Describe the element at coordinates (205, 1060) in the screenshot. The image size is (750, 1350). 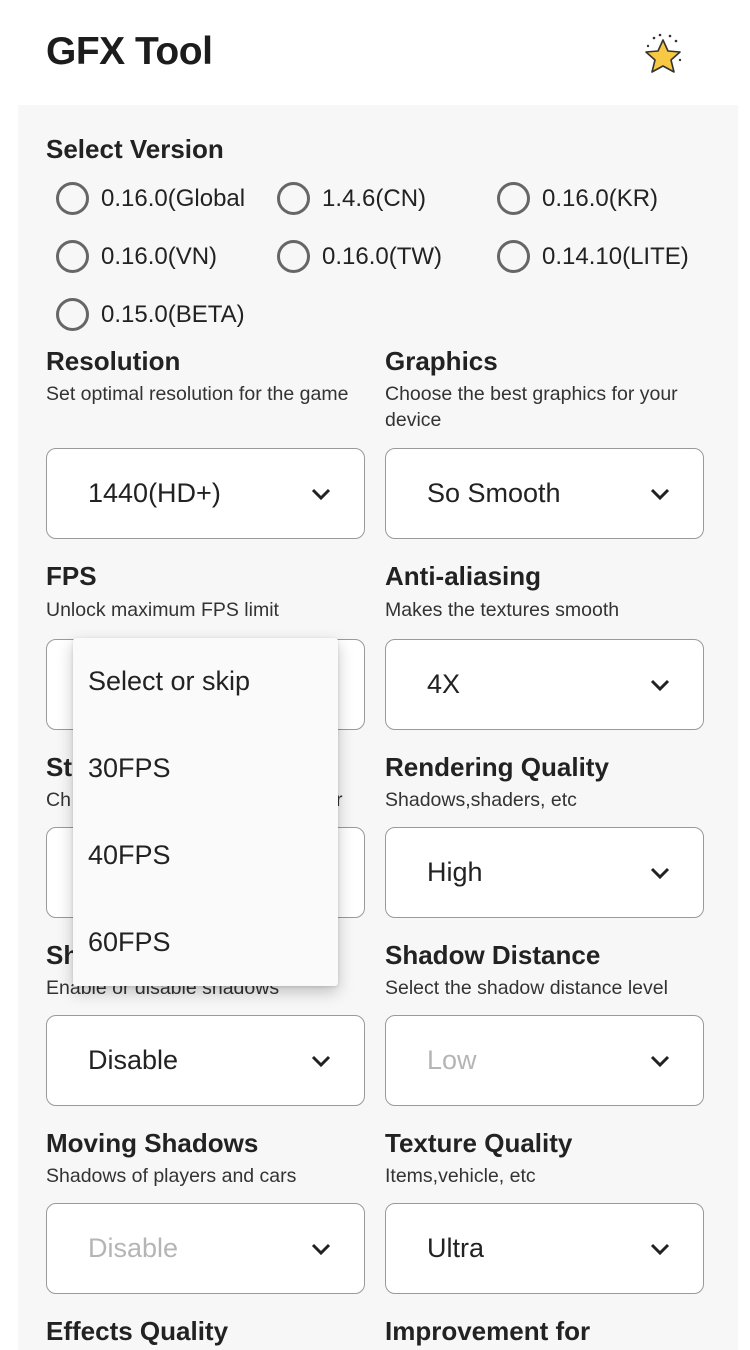
I see `shadows-select: Disable` at that location.